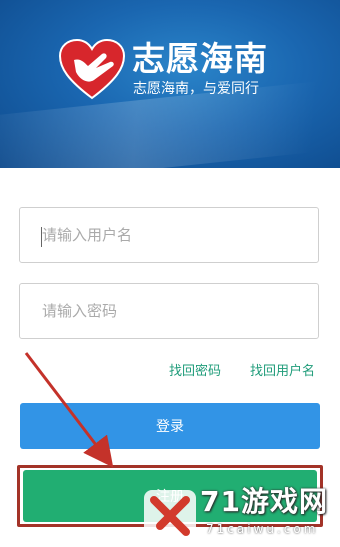 Image resolution: width=340 pixels, height=547 pixels. What do you see at coordinates (92, 69) in the screenshot?
I see `heart-hand-logo-icon` at bounding box center [92, 69].